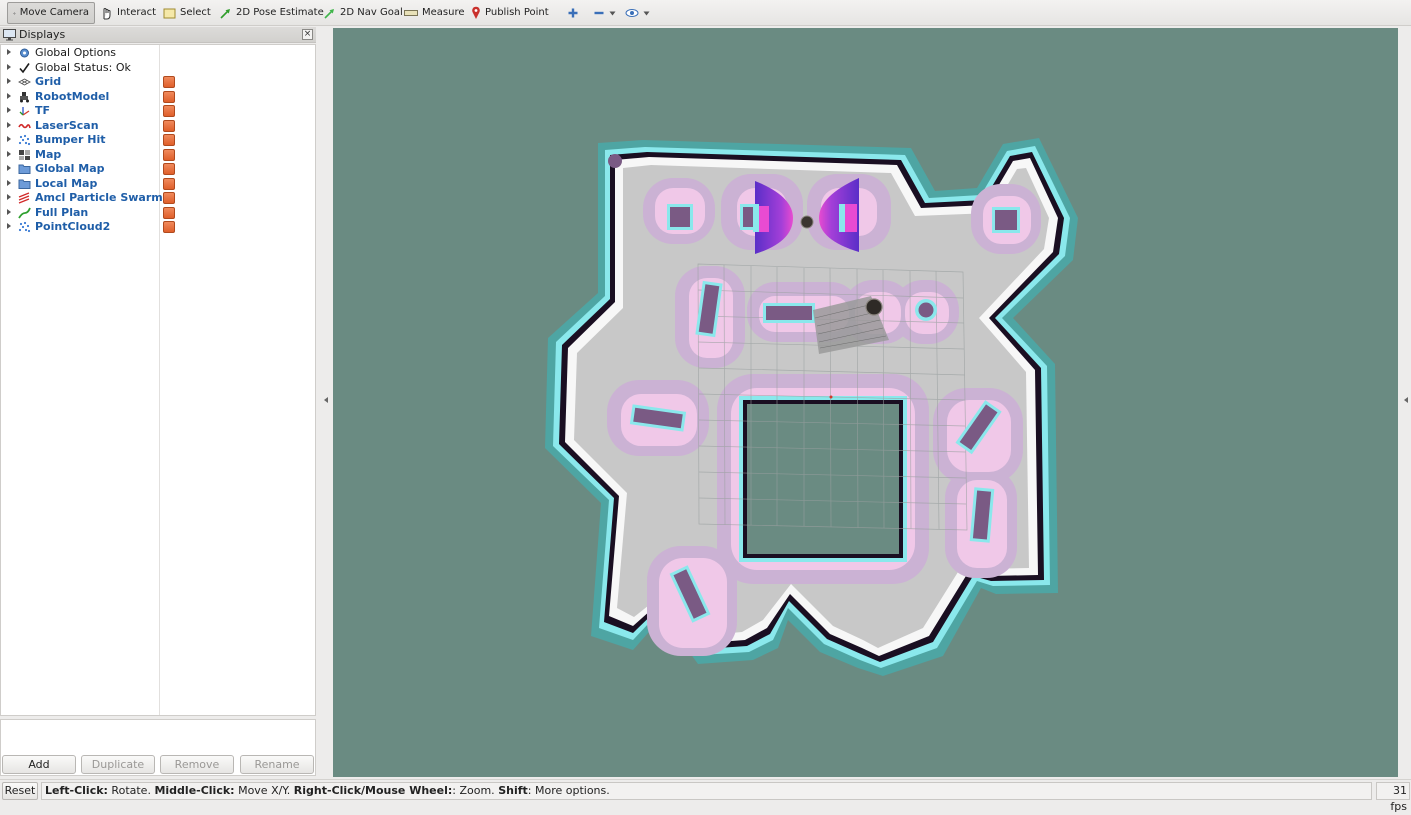 This screenshot has height=815, width=1411. Describe the element at coordinates (158, 169) in the screenshot. I see `display-item-global-map: Global Map` at that location.